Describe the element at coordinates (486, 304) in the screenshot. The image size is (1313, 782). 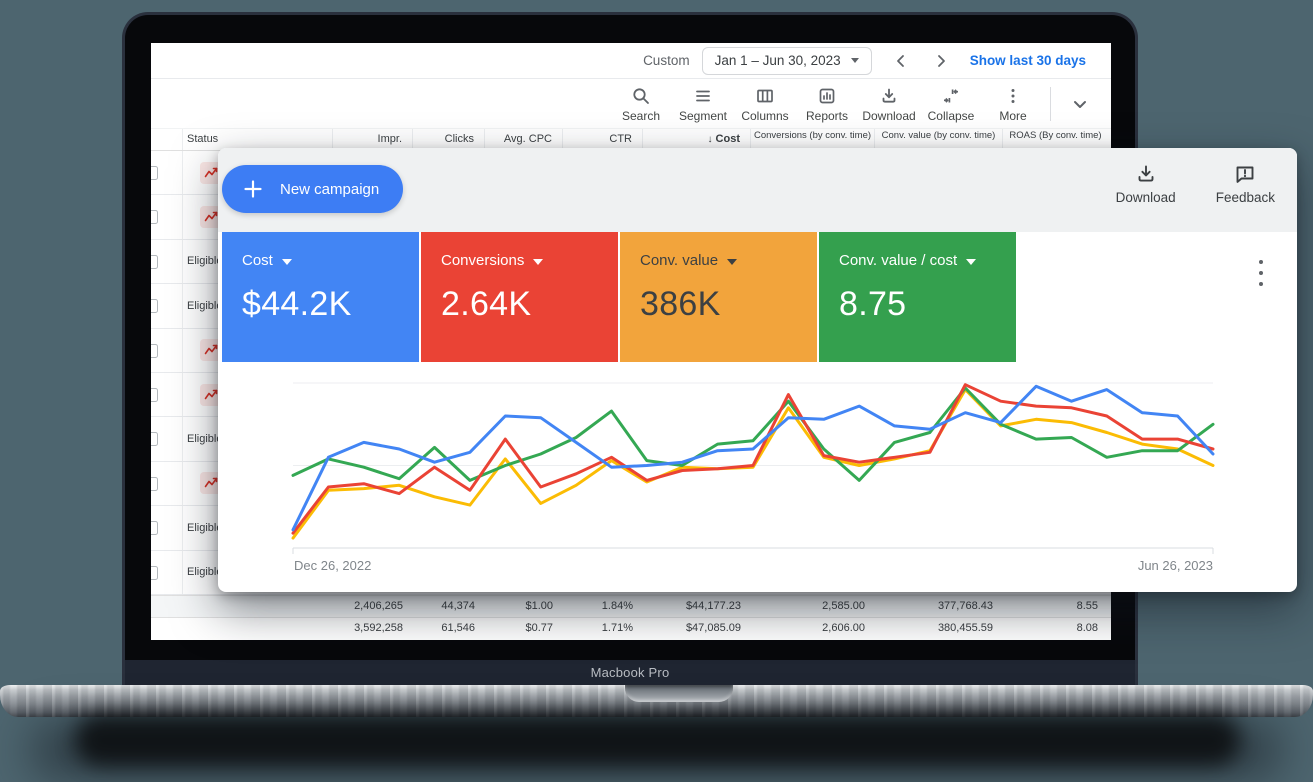
I see `scorecard-value: 2.64K` at that location.